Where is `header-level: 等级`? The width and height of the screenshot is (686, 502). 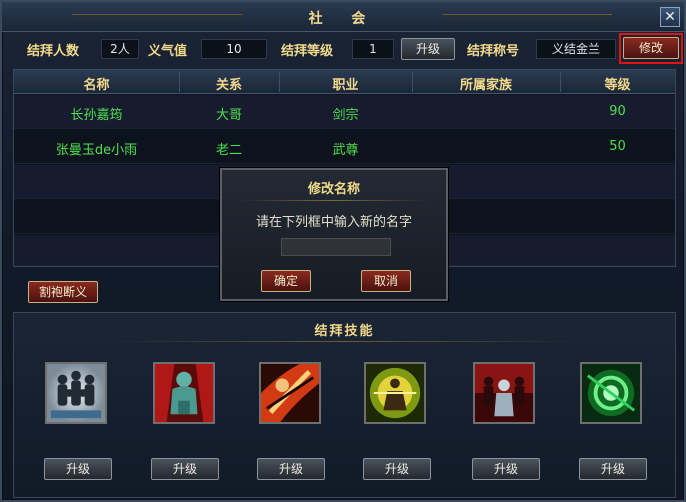
header-level: 等级 is located at coordinates (617, 85).